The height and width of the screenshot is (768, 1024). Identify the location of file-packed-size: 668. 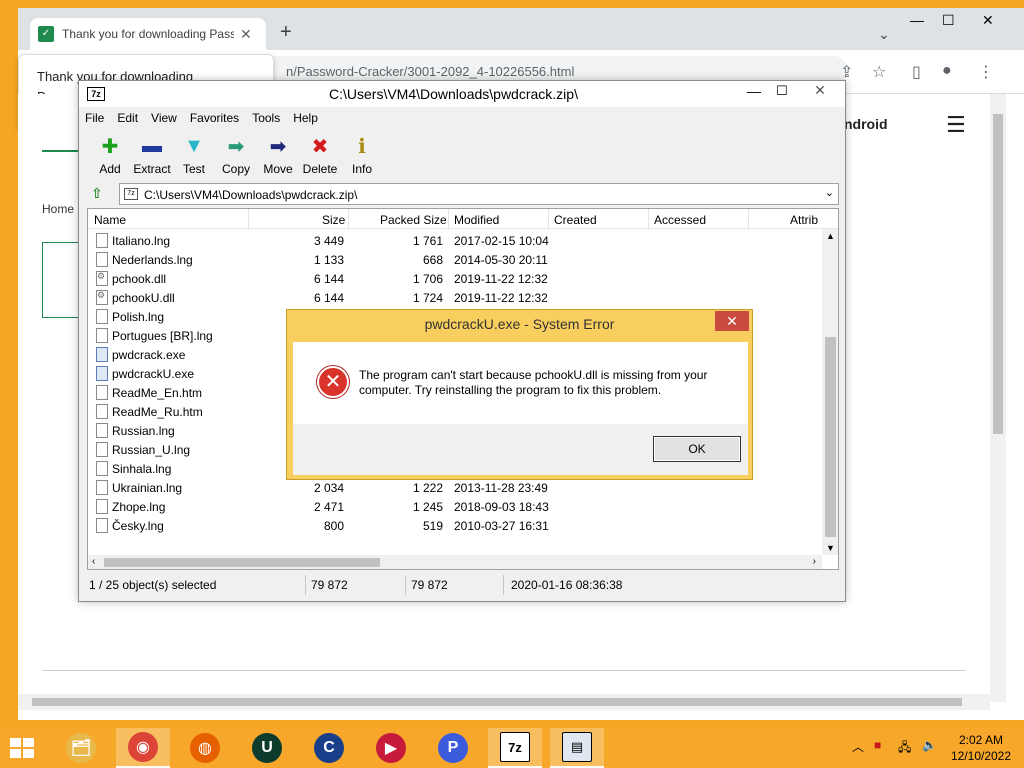
(432, 260).